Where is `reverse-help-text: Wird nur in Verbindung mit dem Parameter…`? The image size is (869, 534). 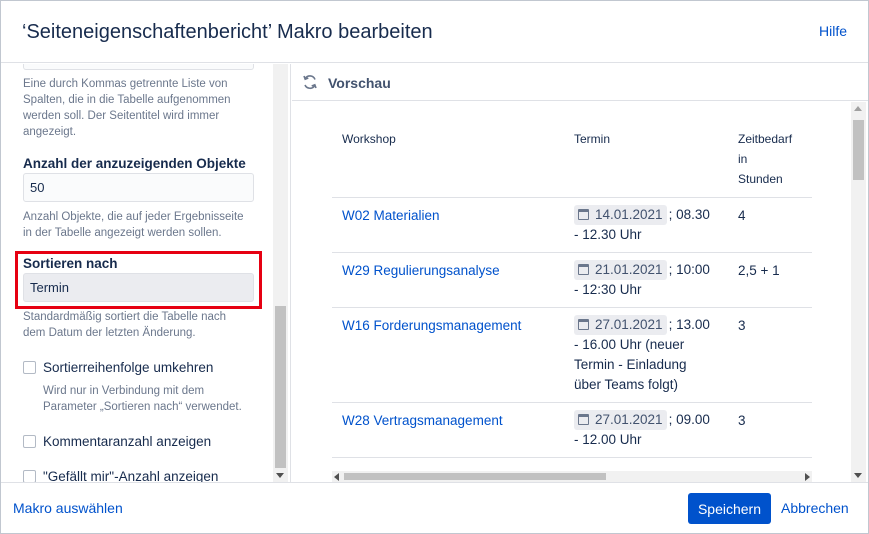
reverse-help-text: Wird nur in Verbindung mit dem Parameter… is located at coordinates (142, 399).